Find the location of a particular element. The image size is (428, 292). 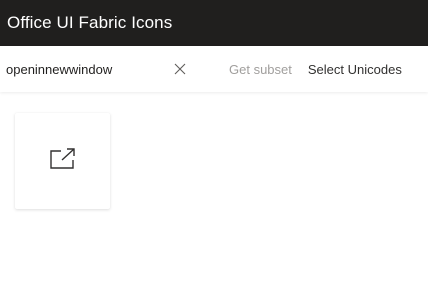

search-input is located at coordinates (80, 69).